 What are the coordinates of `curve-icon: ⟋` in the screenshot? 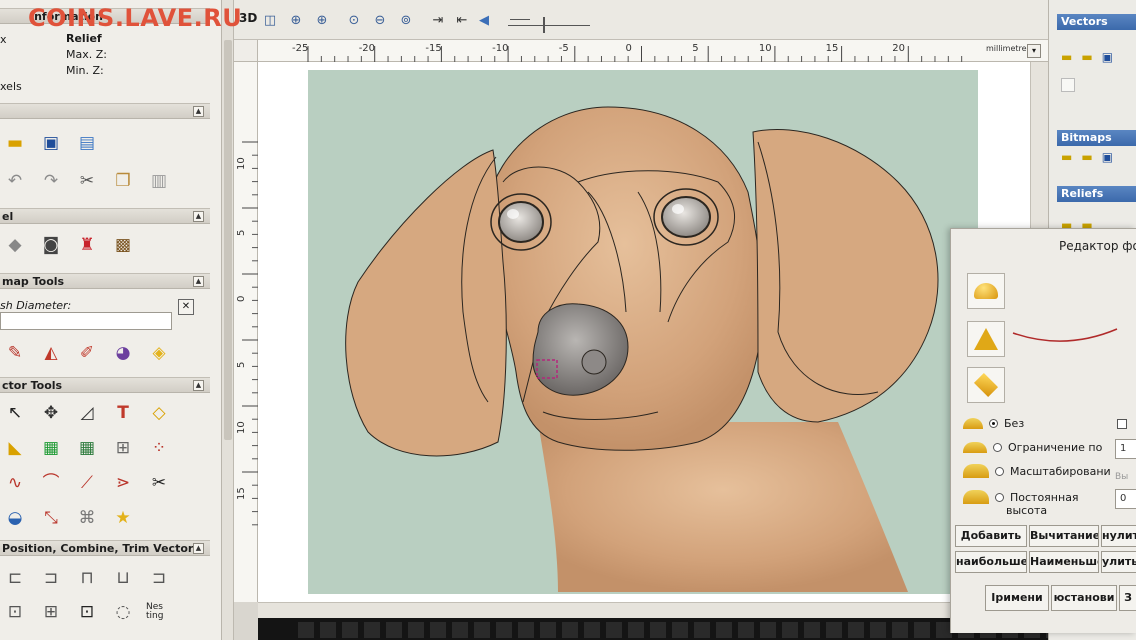 It's located at (87, 483).